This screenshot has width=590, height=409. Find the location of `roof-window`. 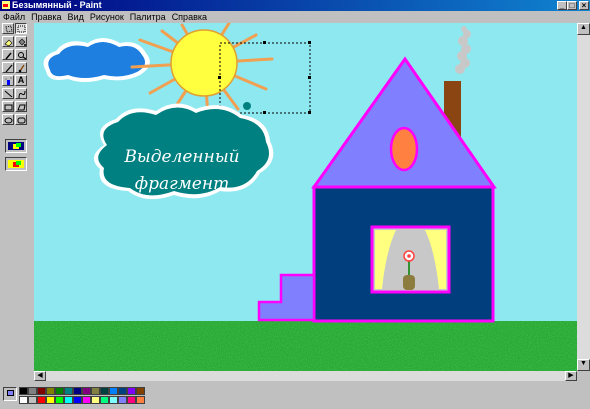

roof-window is located at coordinates (404, 149).